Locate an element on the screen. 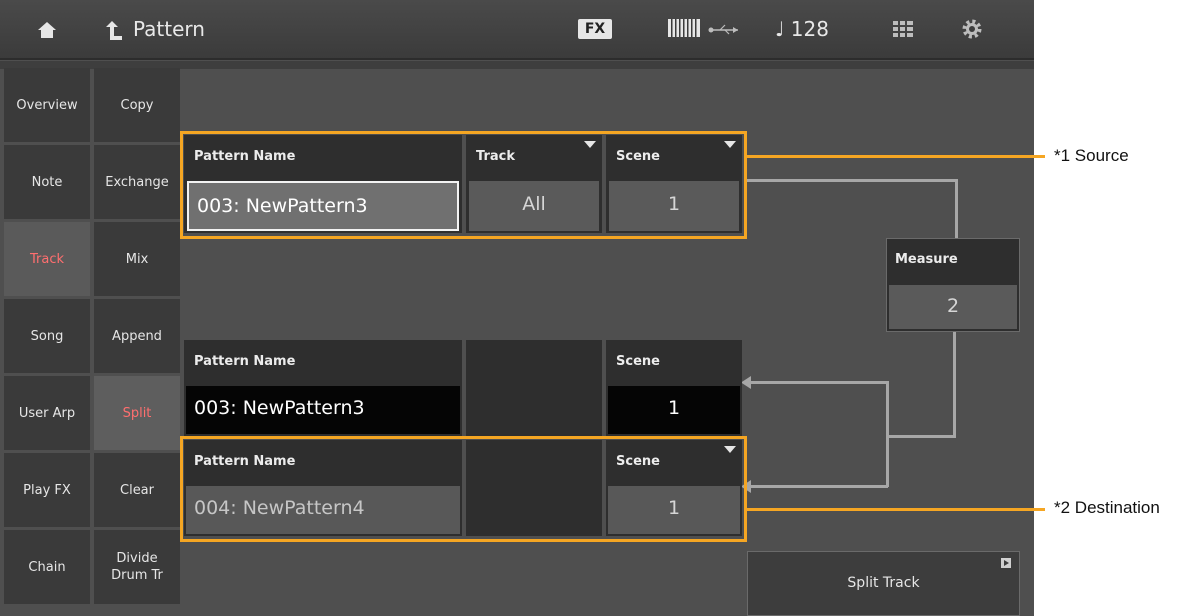  result-empty-cell is located at coordinates (534, 388).